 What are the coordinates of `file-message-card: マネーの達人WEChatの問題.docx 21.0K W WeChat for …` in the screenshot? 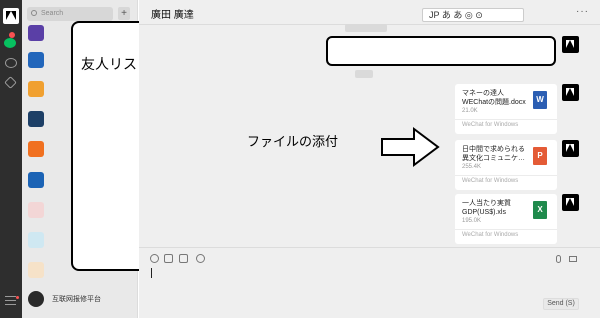 It's located at (506, 109).